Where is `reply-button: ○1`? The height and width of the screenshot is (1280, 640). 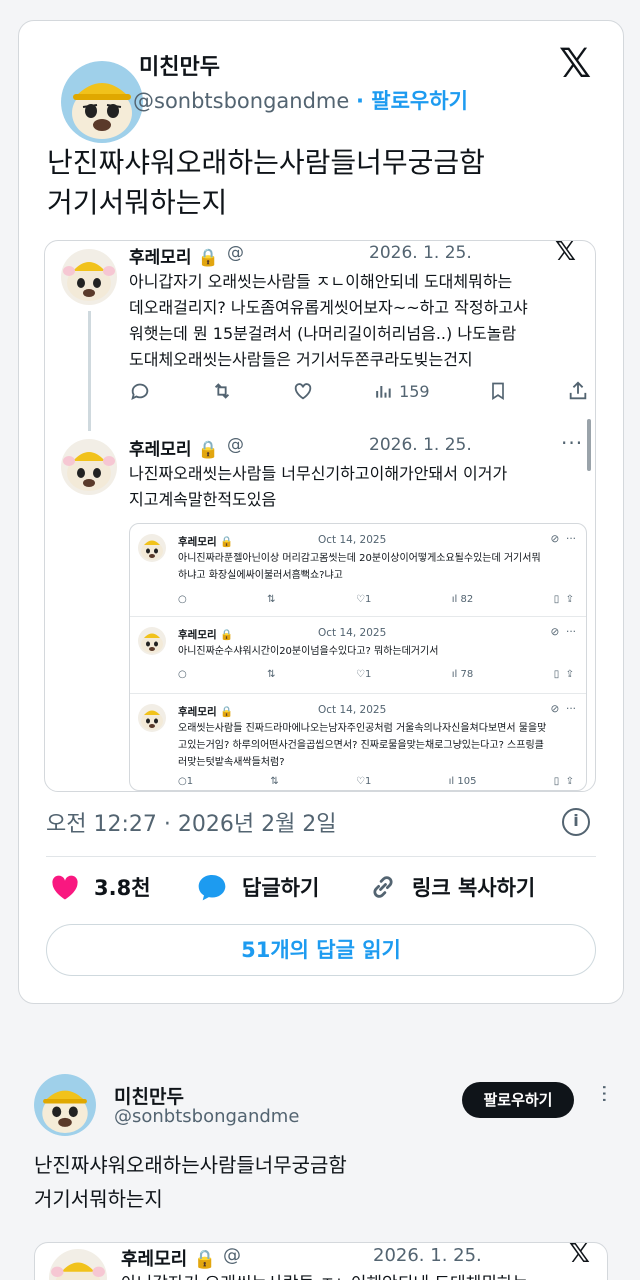
reply-button: ○1 is located at coordinates (185, 781).